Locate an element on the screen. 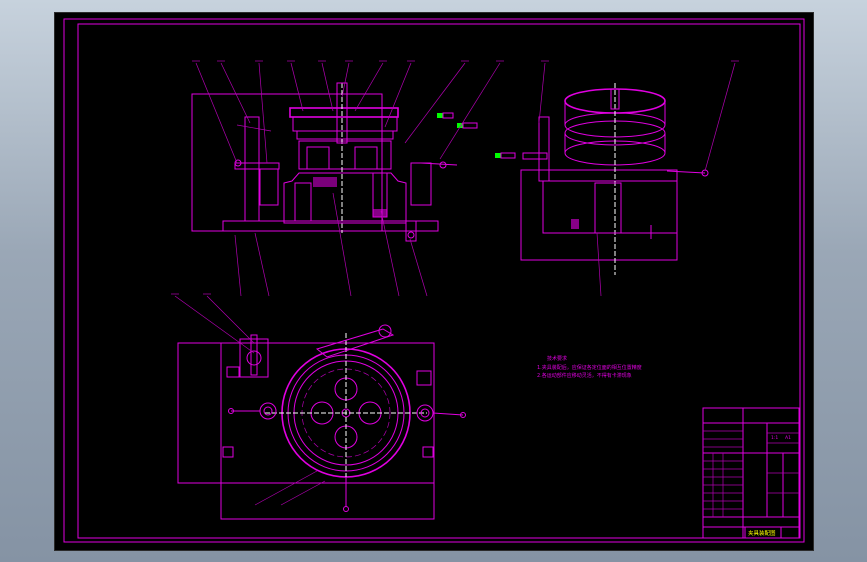 Image resolution: width=867 pixels, height=562 pixels. tb-sheet: A1 is located at coordinates (788, 438).